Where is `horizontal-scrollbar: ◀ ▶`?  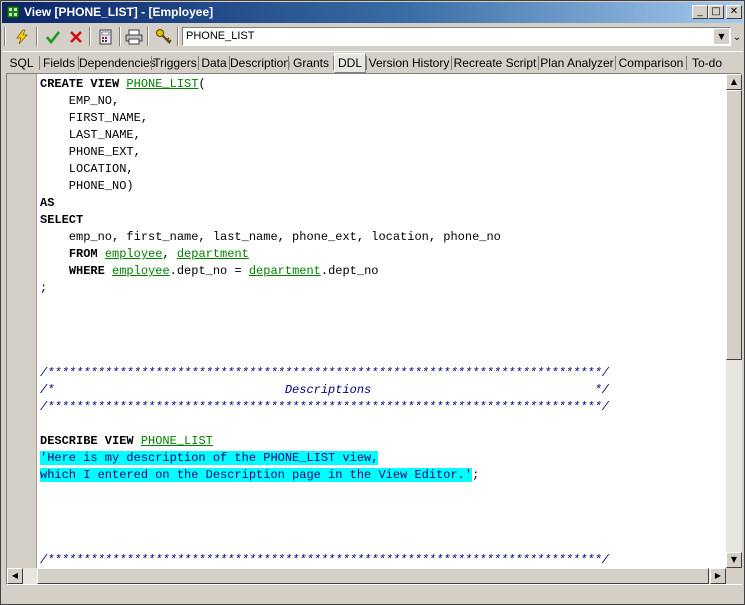
horizontal-scrollbar: ◀ ▶ is located at coordinates (366, 576).